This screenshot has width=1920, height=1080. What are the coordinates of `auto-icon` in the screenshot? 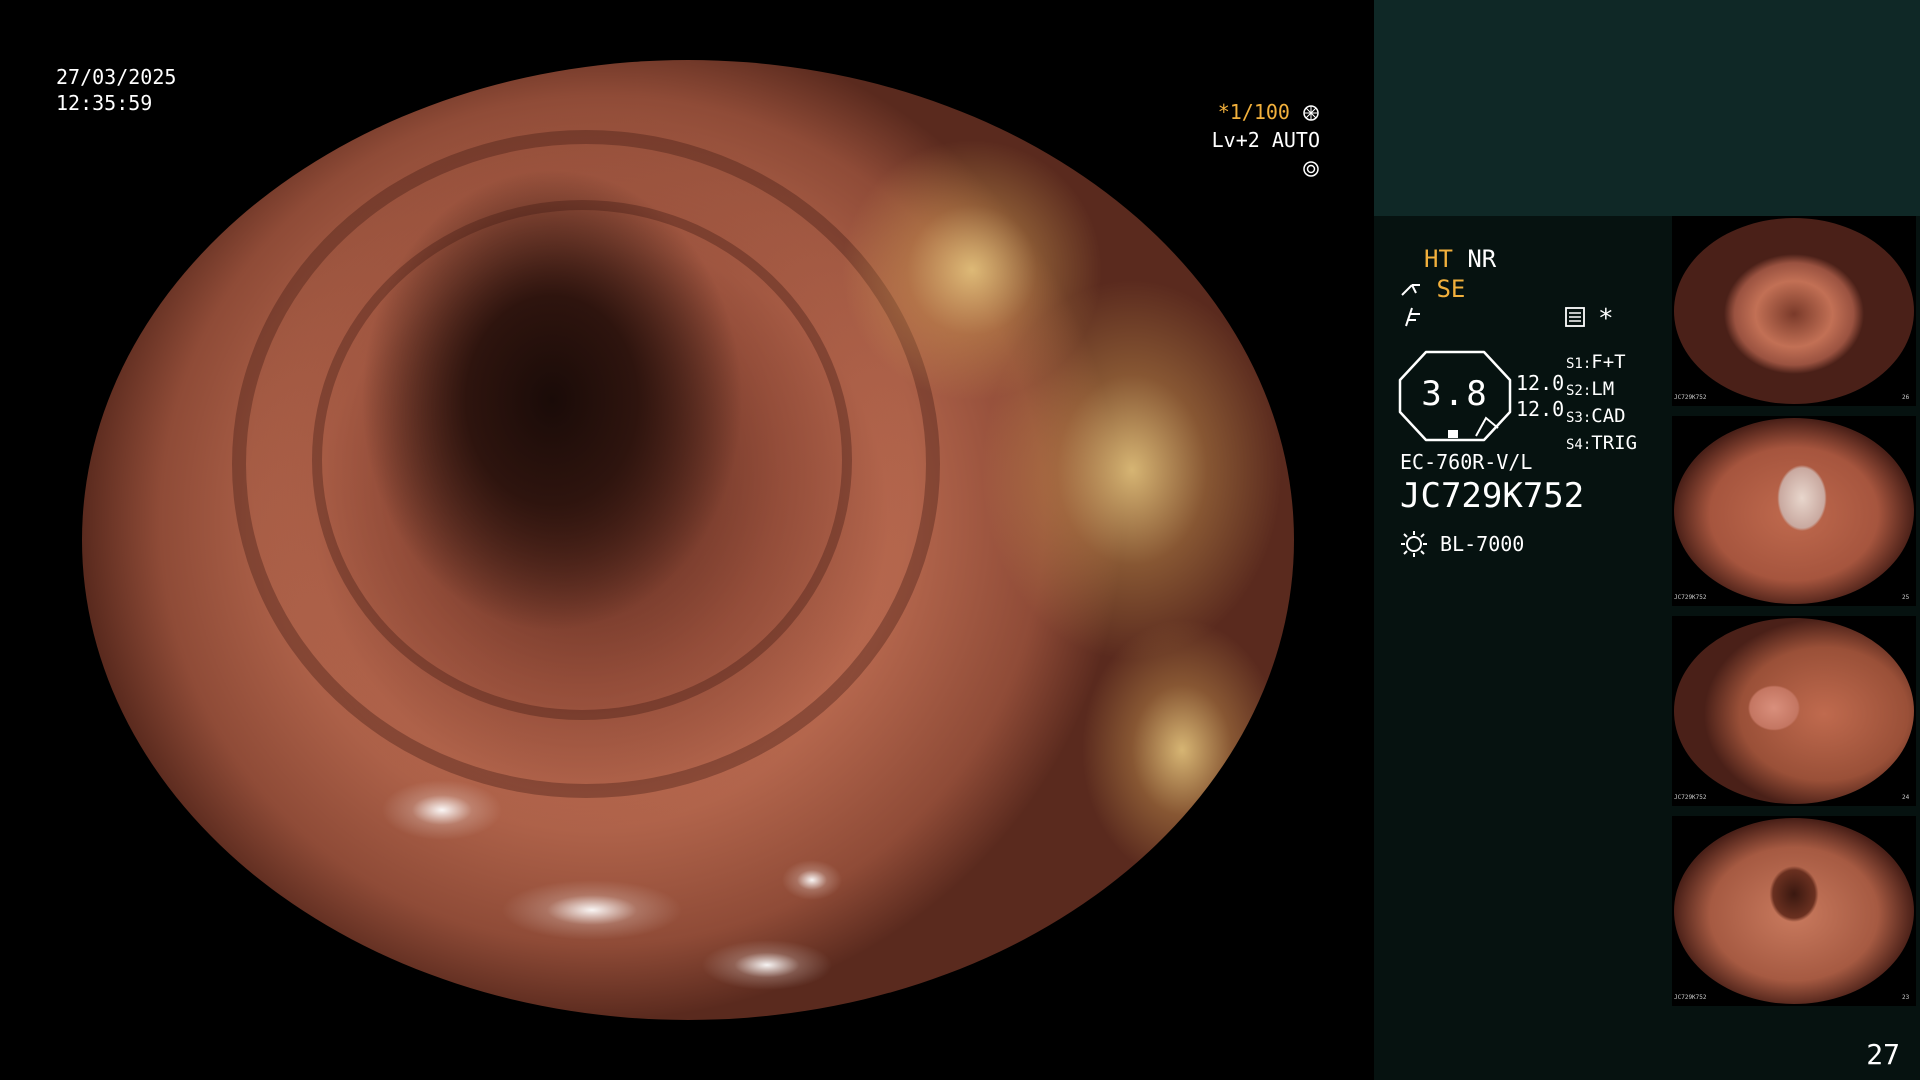 It's located at (1311, 168).